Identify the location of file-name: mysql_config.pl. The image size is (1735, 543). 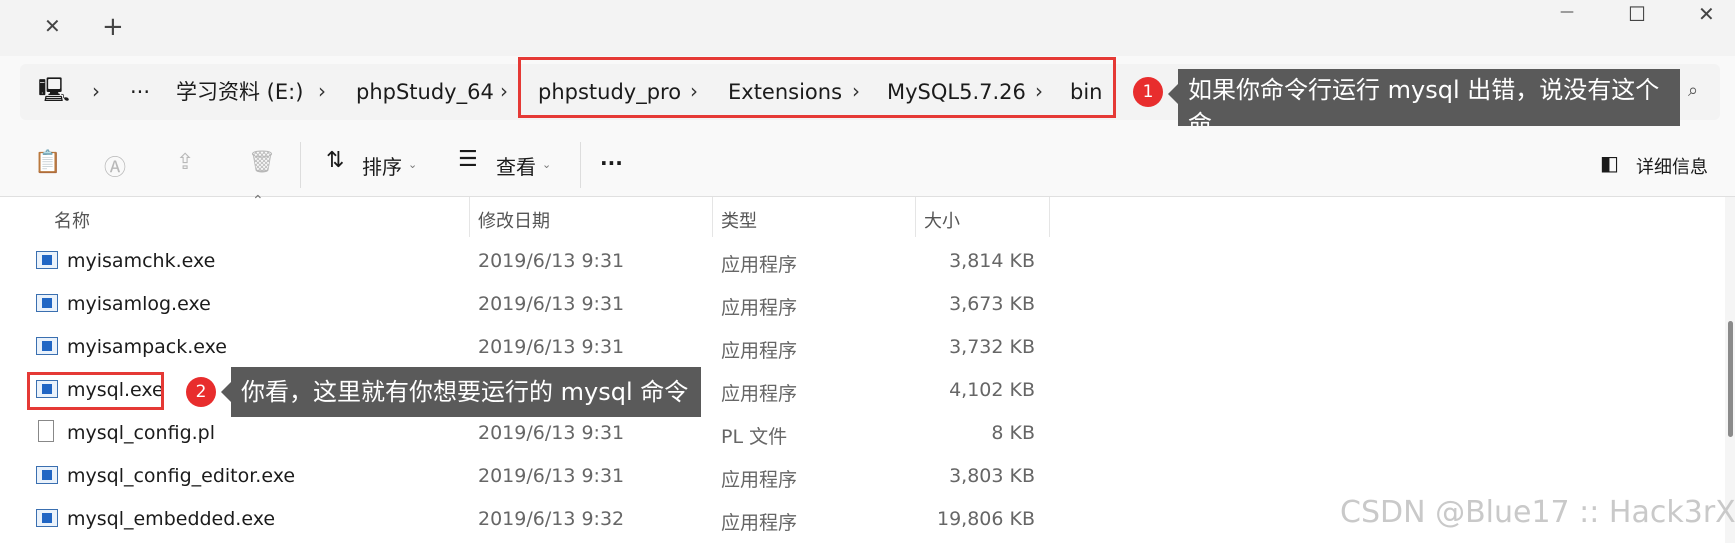
(141, 433).